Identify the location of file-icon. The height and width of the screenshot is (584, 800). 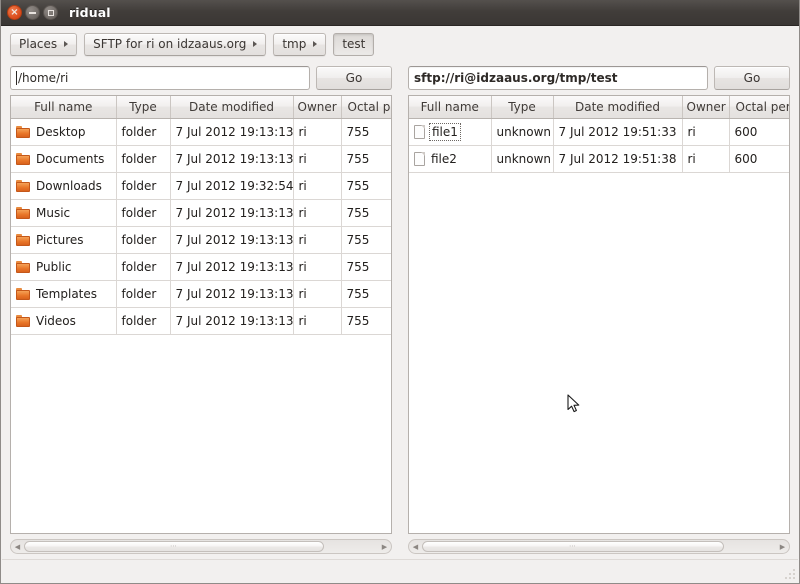
(419, 158).